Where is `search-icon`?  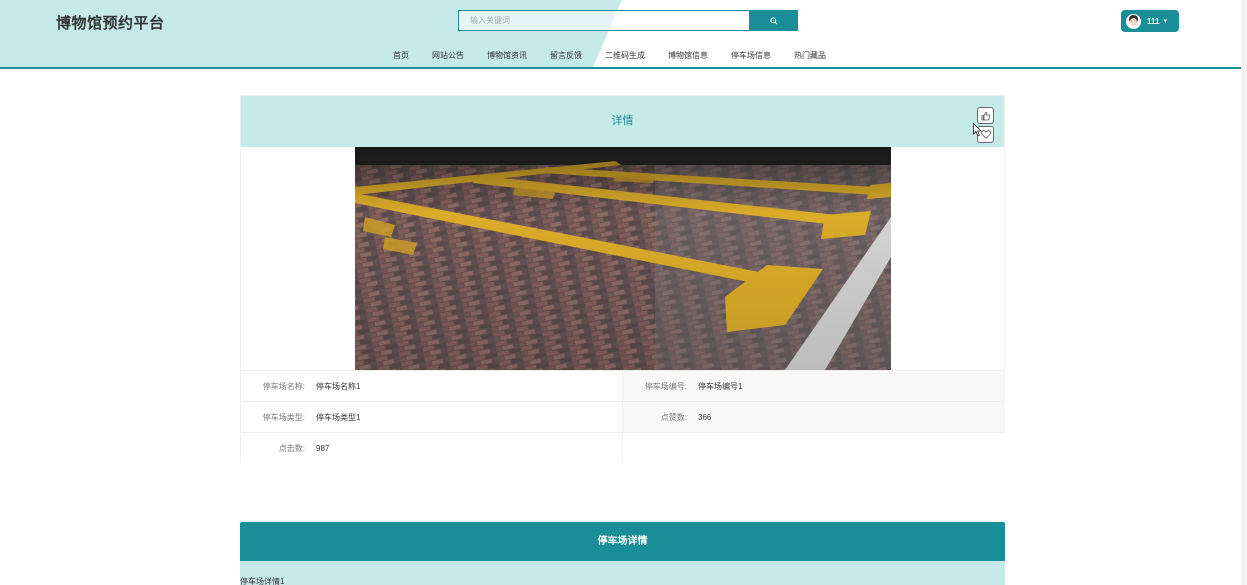 search-icon is located at coordinates (774, 20).